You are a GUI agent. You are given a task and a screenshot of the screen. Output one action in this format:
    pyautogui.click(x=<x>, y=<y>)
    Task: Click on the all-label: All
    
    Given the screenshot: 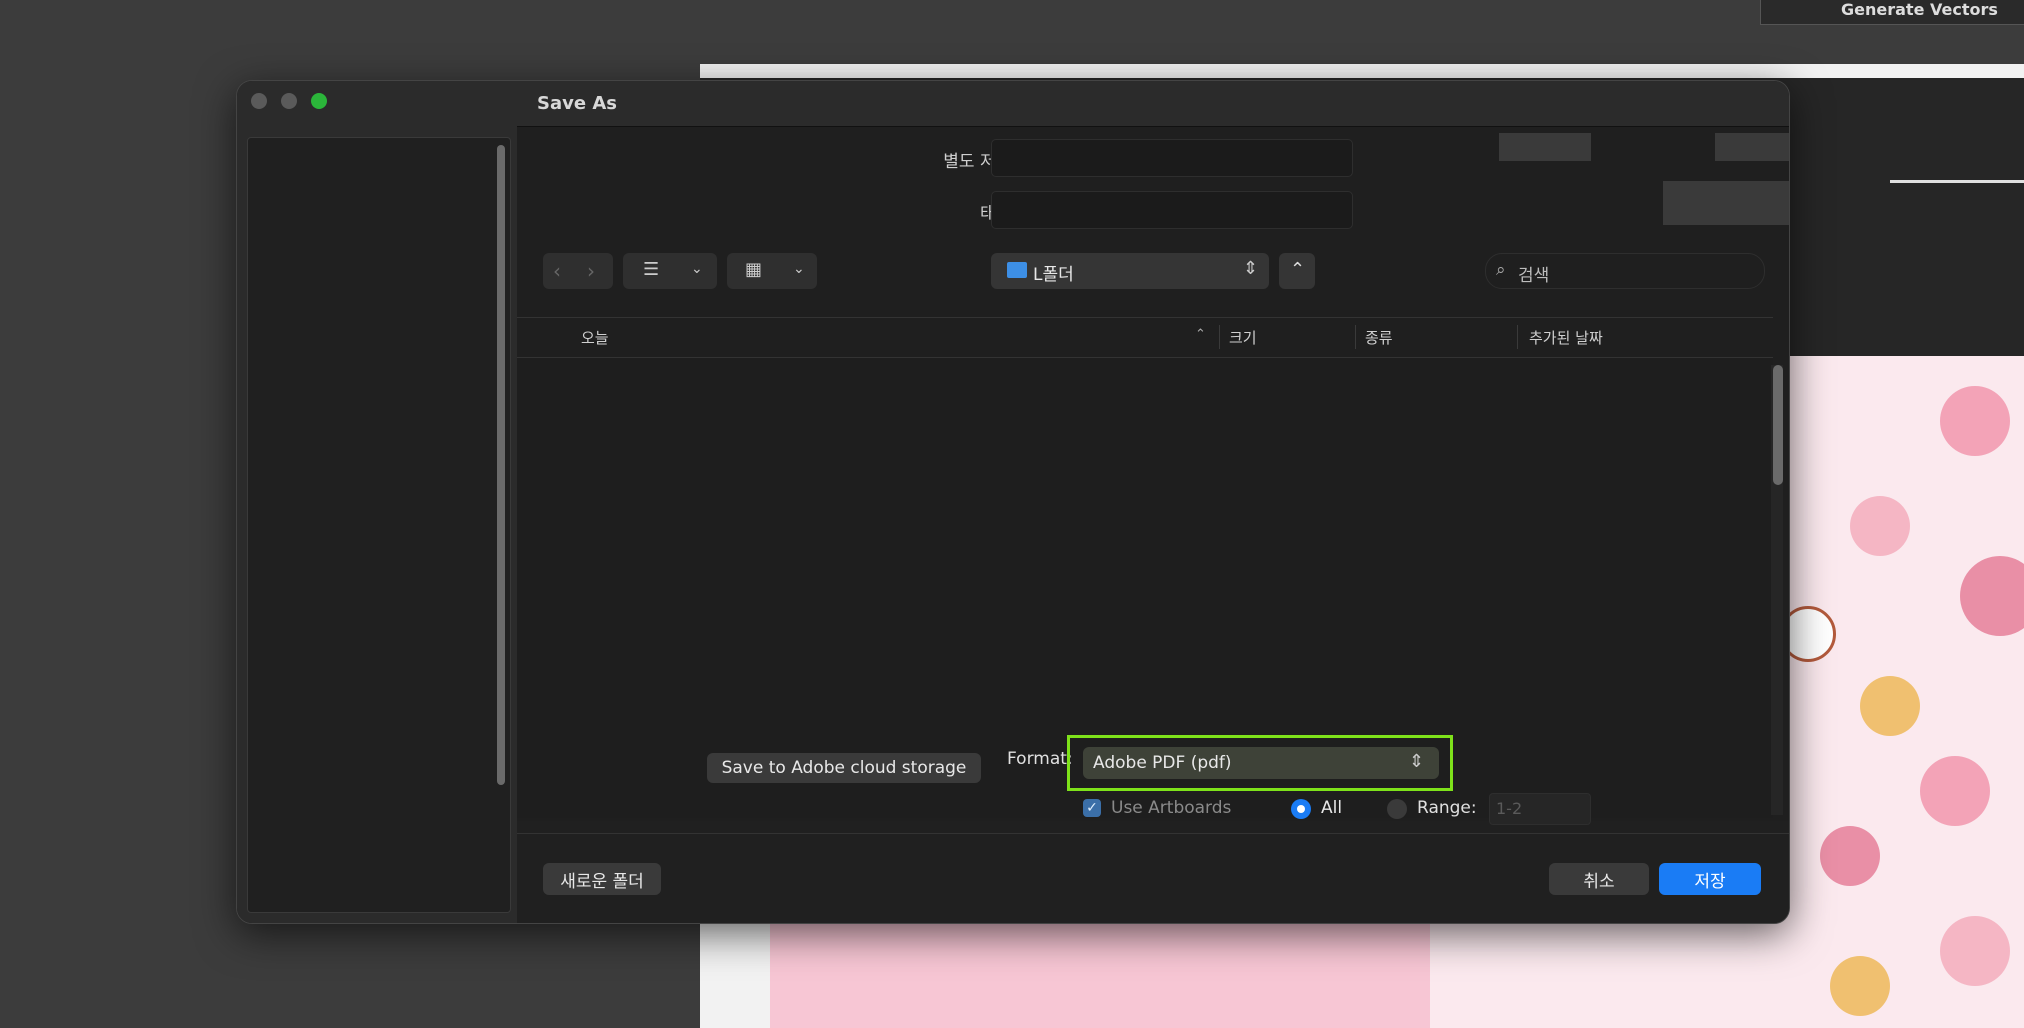 What is the action you would take?
    pyautogui.click(x=1332, y=808)
    